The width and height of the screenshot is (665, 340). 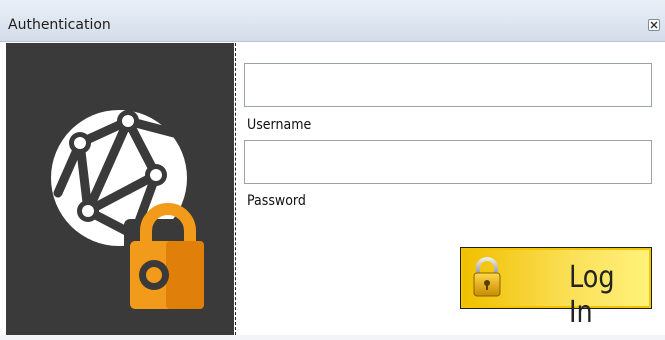 I want to click on login-button: Log In, so click(x=556, y=288).